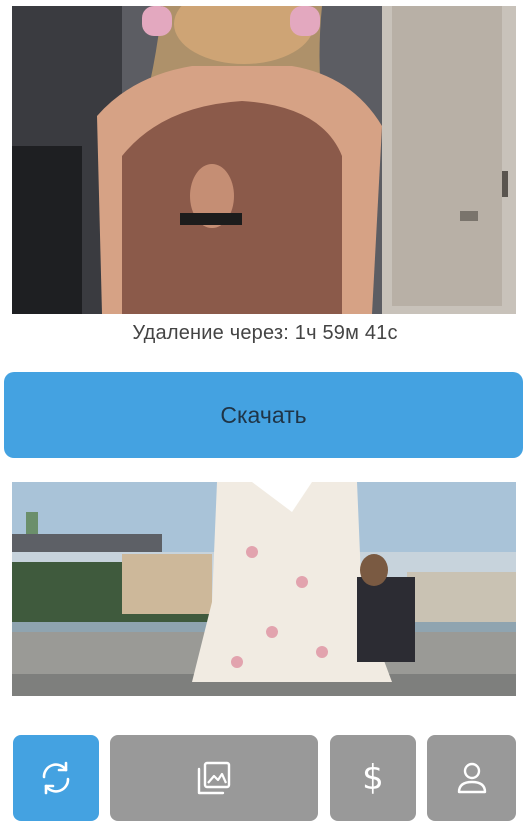  I want to click on nav-profile-button, so click(471, 778).